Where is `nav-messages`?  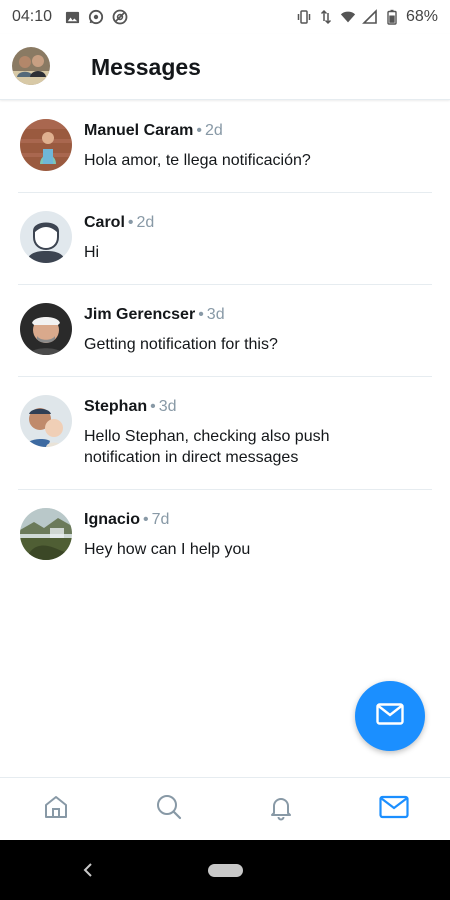 nav-messages is located at coordinates (394, 809).